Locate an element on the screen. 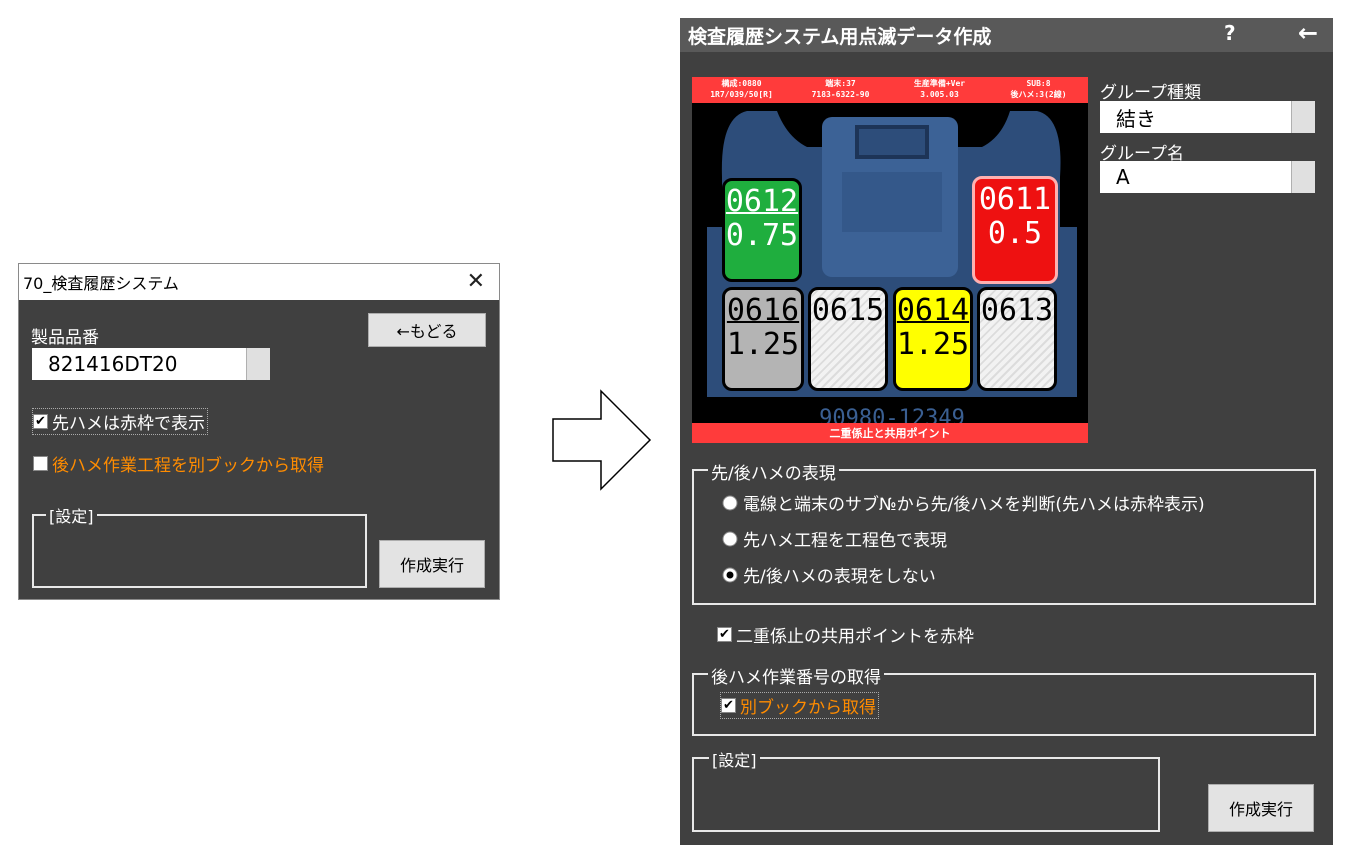 This screenshot has width=1352, height=862. connector-footer: 二重係止と共用ポイント is located at coordinates (890, 433).